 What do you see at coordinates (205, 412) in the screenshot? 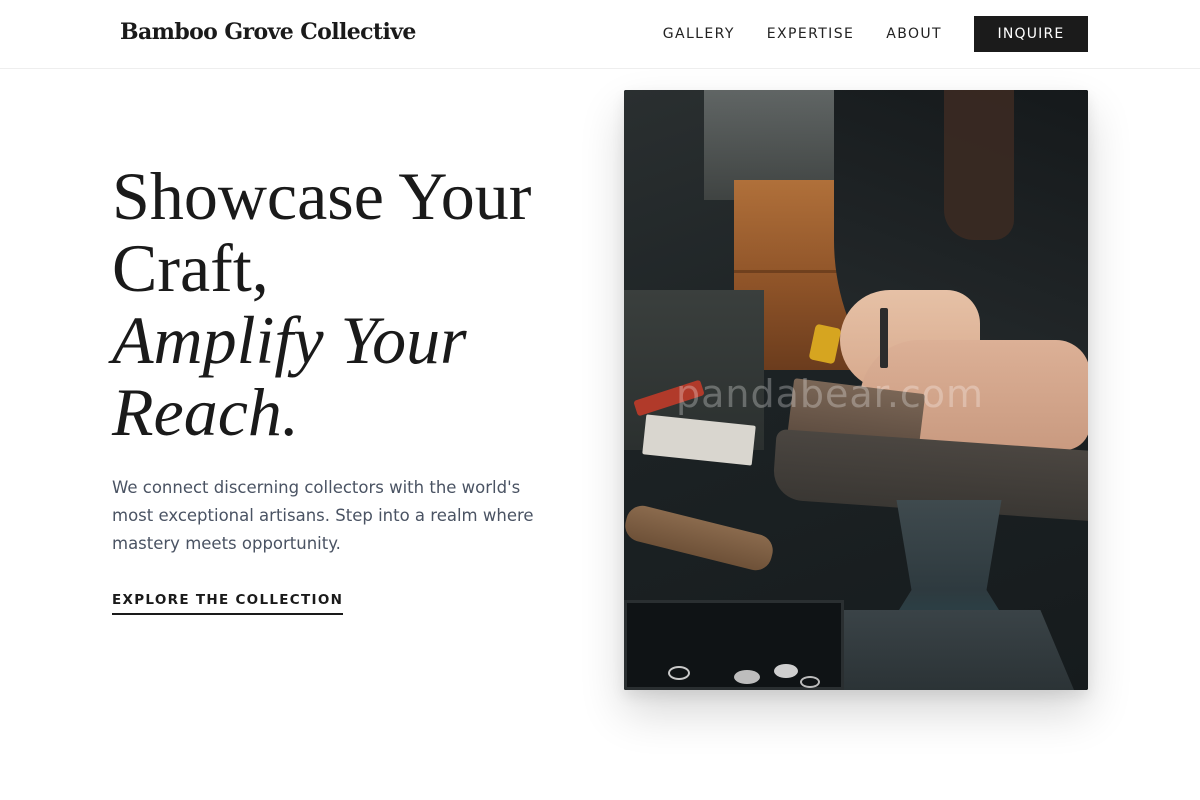
I see `hero-title-line-4: Reach.` at bounding box center [205, 412].